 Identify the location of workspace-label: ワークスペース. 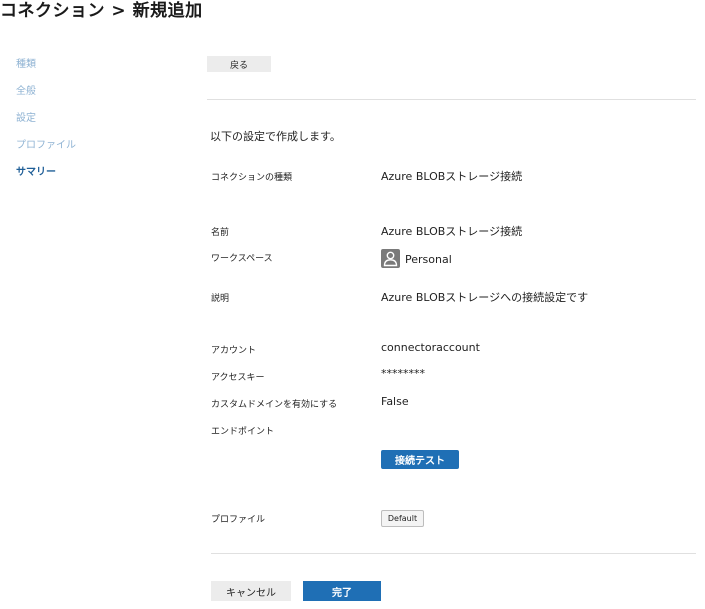
(242, 259).